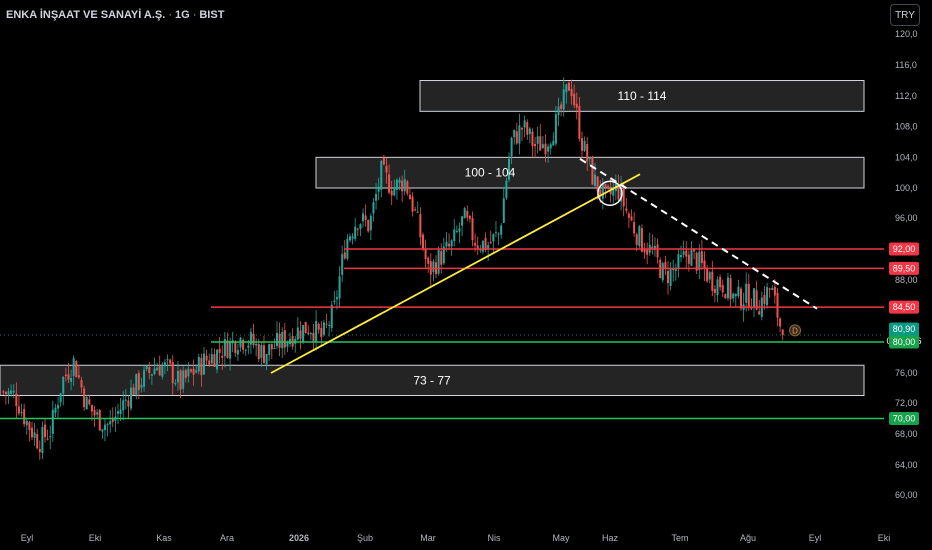 This screenshot has height=550, width=932. What do you see at coordinates (561, 538) in the screenshot?
I see `x-tick-label: May` at bounding box center [561, 538].